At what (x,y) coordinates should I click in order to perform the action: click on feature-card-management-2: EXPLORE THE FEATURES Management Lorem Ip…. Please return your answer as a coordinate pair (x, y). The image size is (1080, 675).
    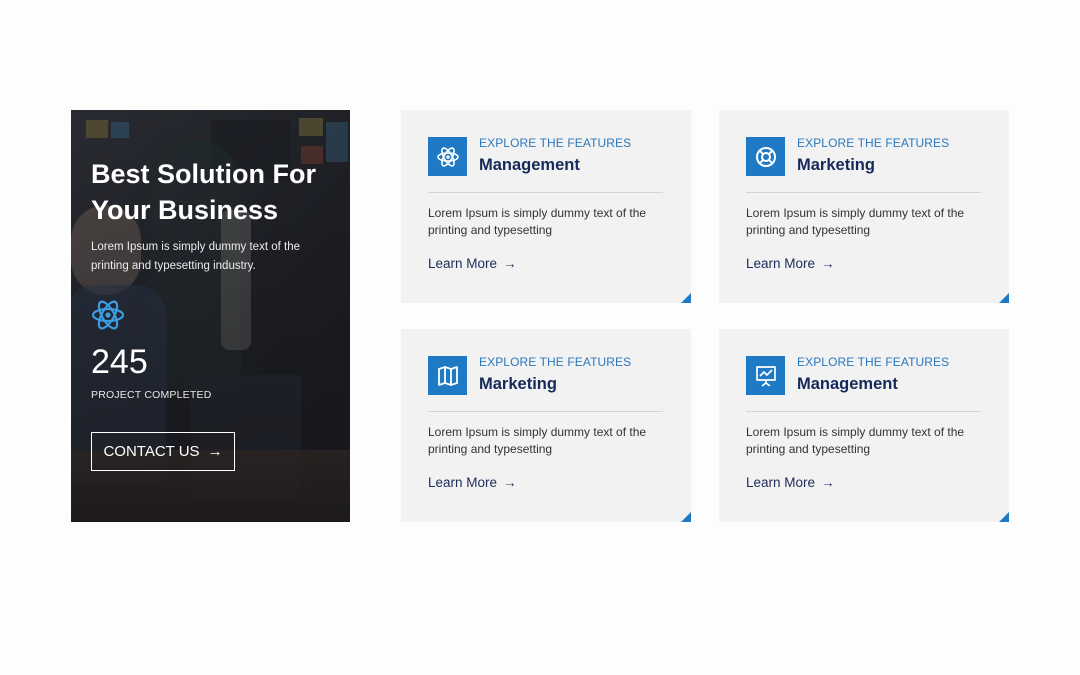
    Looking at the image, I should click on (864, 425).